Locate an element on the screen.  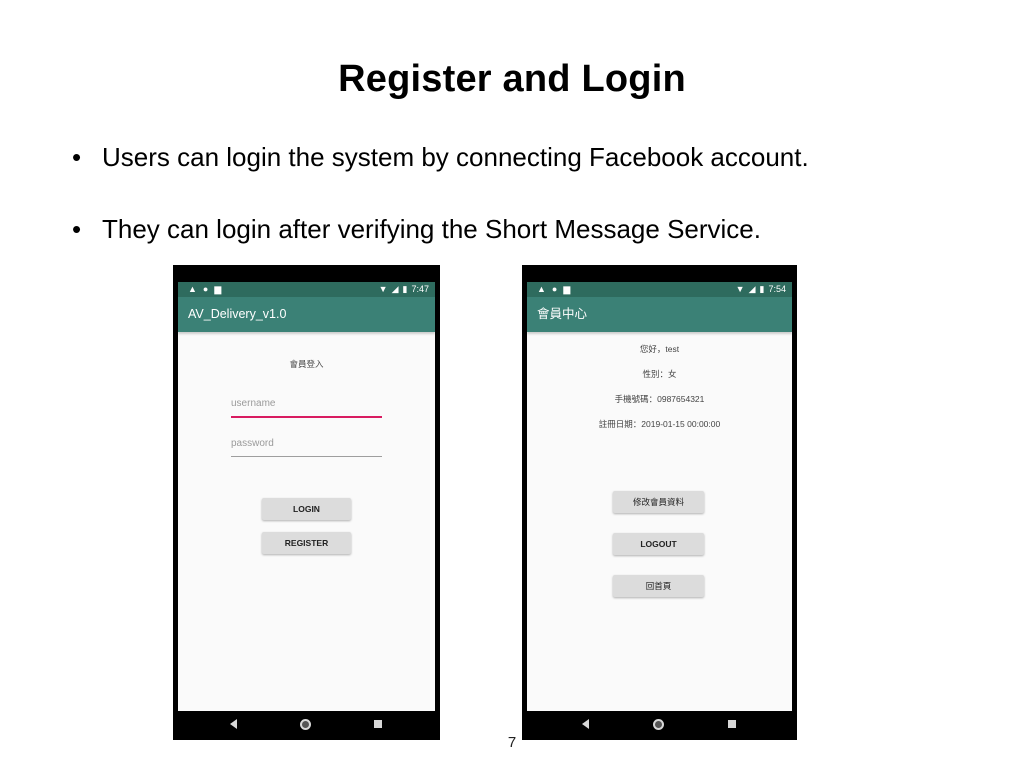
password-field: password is located at coordinates (306, 448).